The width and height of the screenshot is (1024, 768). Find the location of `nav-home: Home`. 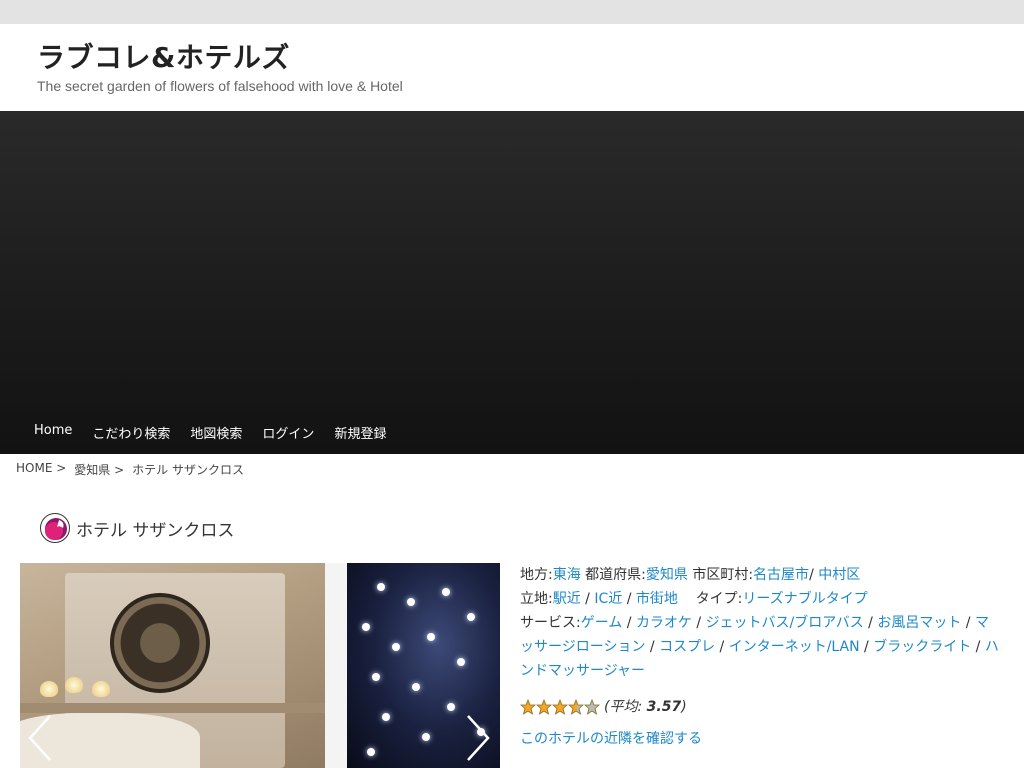

nav-home: Home is located at coordinates (53, 432).